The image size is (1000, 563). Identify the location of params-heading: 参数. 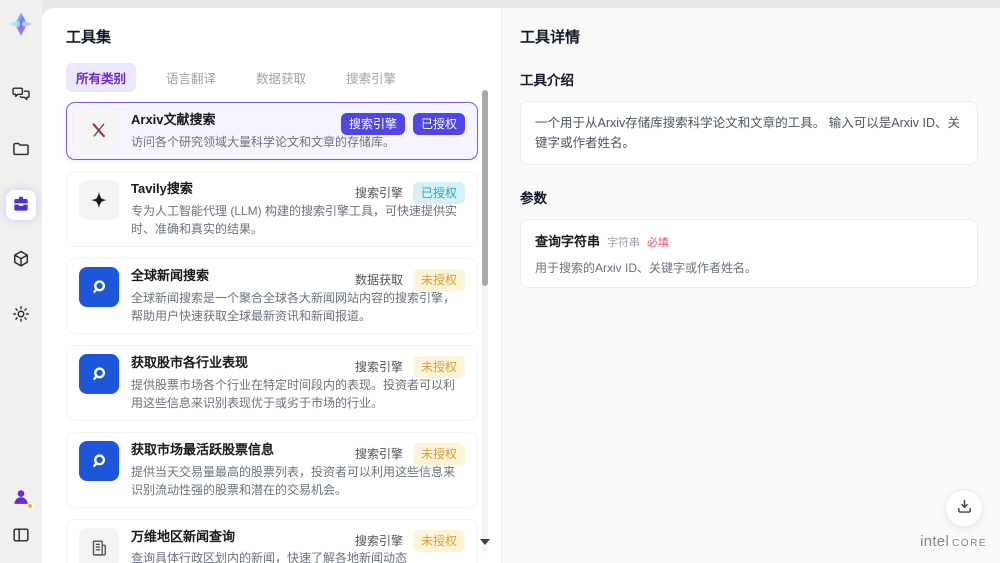
(533, 198).